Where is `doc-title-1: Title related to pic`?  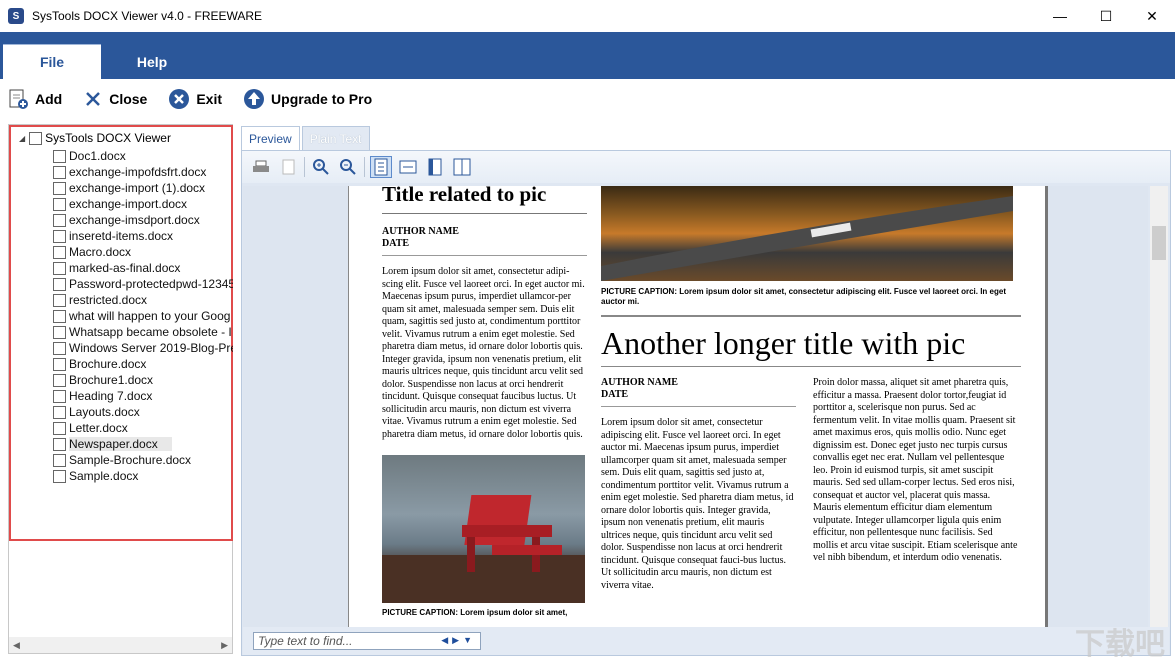
doc-title-1: Title related to pic is located at coordinates (484, 200).